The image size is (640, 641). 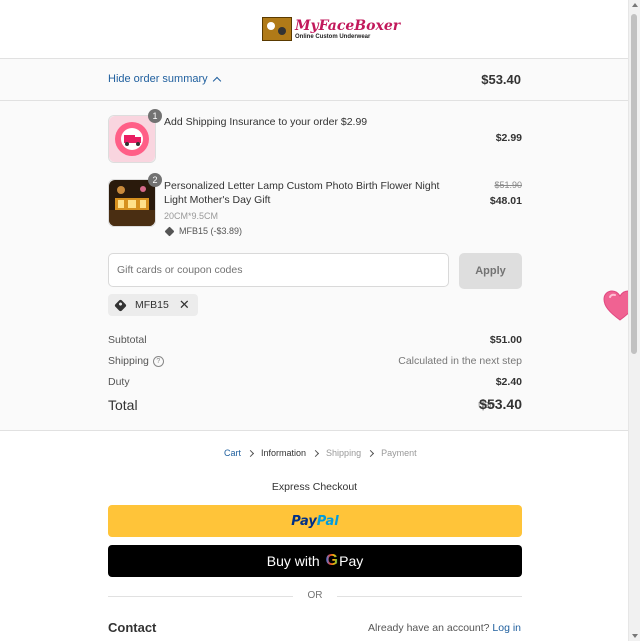 What do you see at coordinates (278, 270) in the screenshot?
I see `coupon-code-input` at bounding box center [278, 270].